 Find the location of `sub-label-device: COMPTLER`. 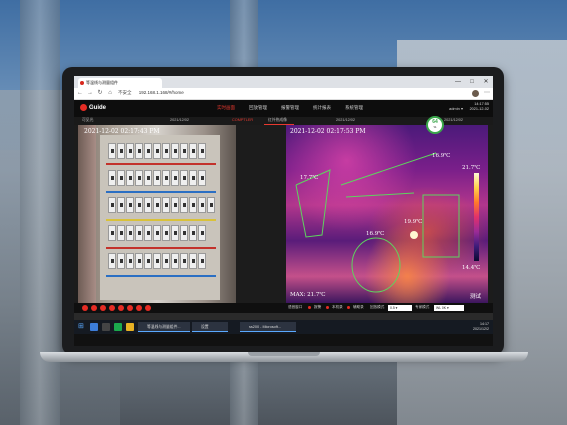

sub-label-device: COMPTLER is located at coordinates (242, 120).